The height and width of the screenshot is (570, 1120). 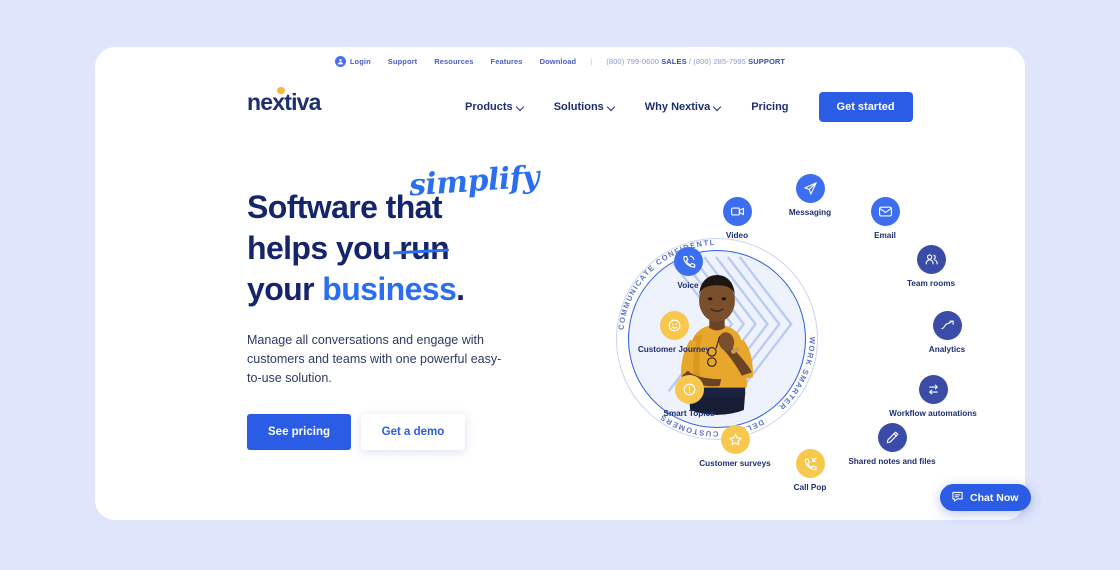 I want to click on nav-item-products-label: Products, so click(x=489, y=107).